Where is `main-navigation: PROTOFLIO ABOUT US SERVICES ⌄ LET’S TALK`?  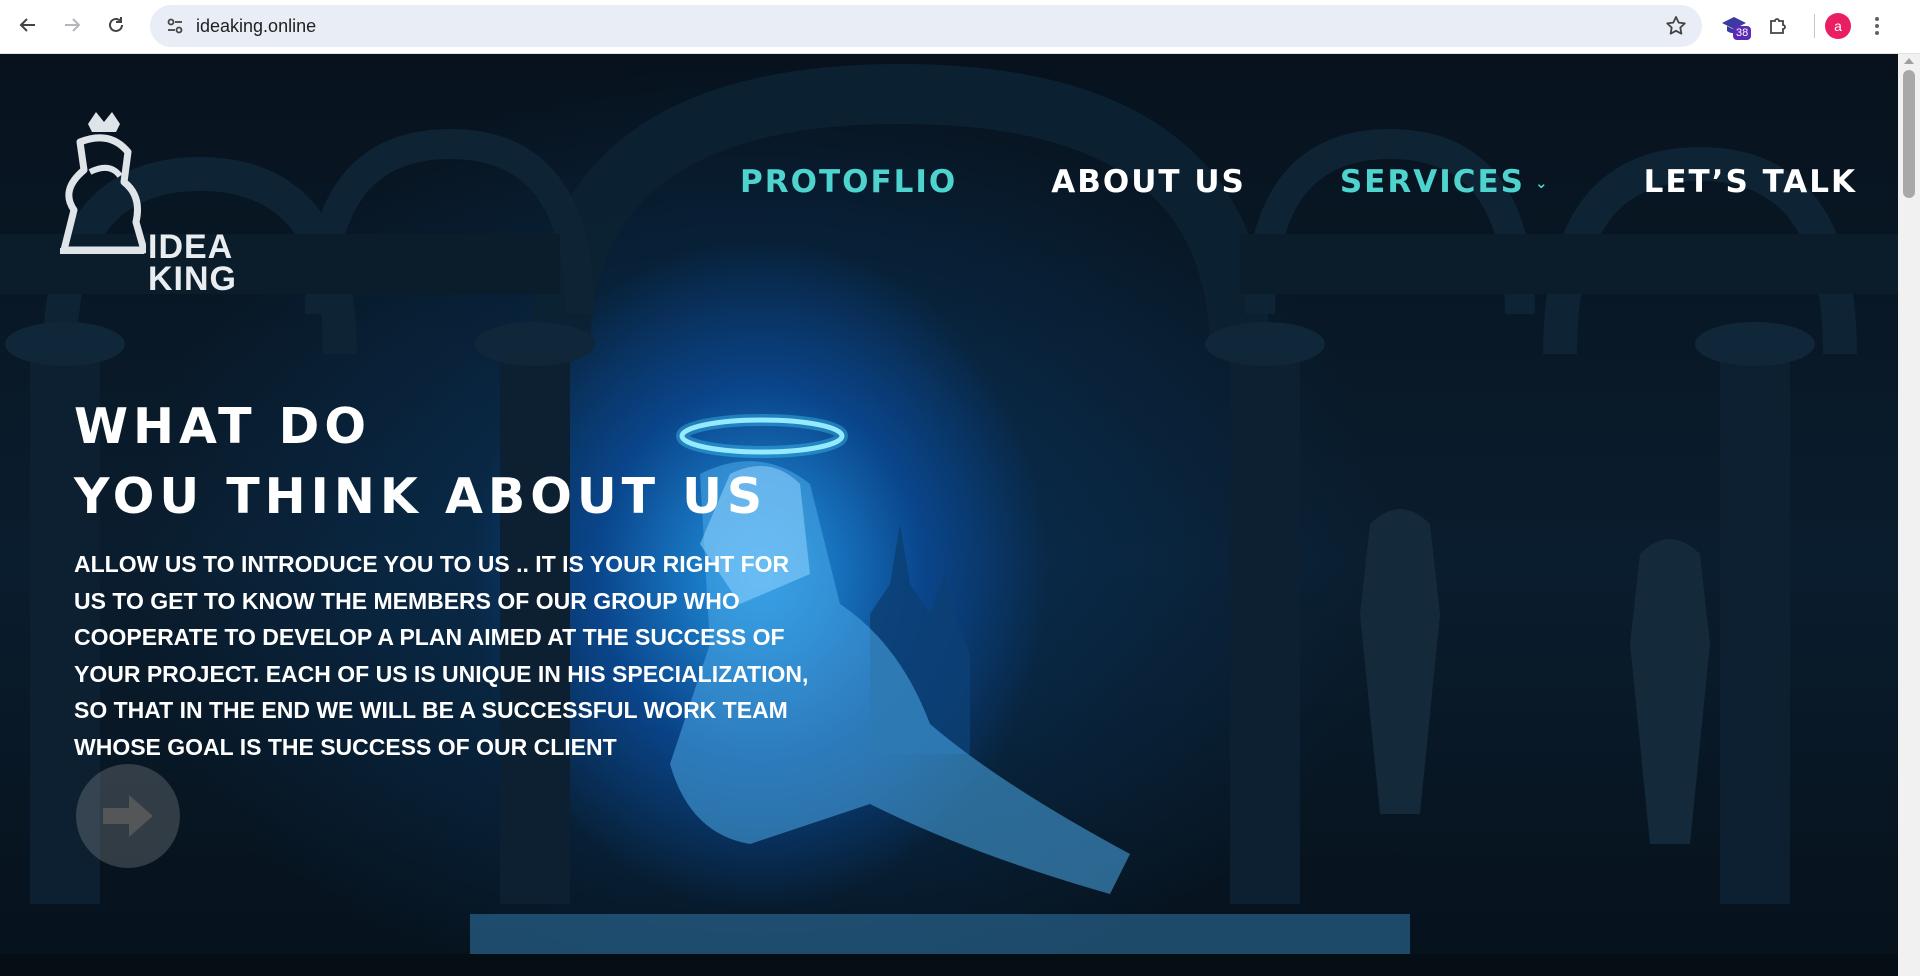
main-navigation: PROTOFLIO ABOUT US SERVICES ⌄ LET’S TALK is located at coordinates (1298, 182).